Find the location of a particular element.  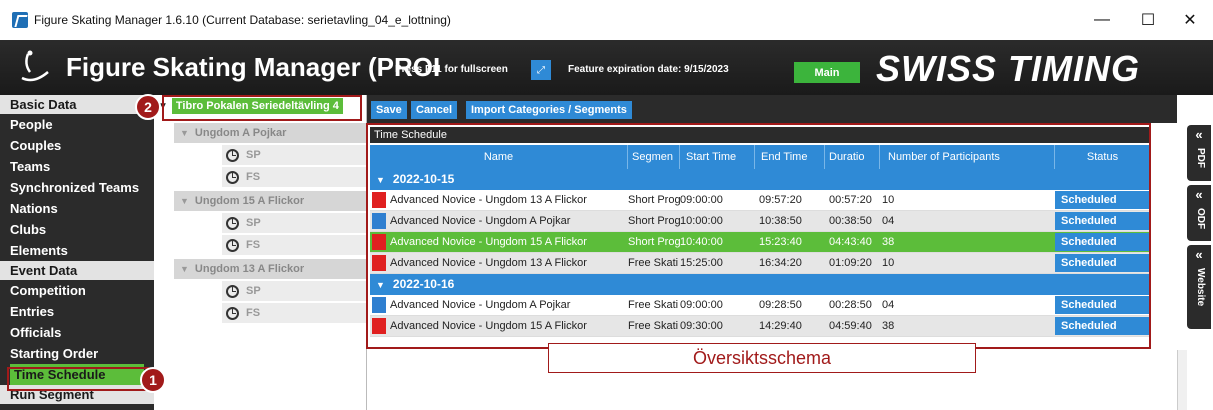

app-icon is located at coordinates (20, 20).